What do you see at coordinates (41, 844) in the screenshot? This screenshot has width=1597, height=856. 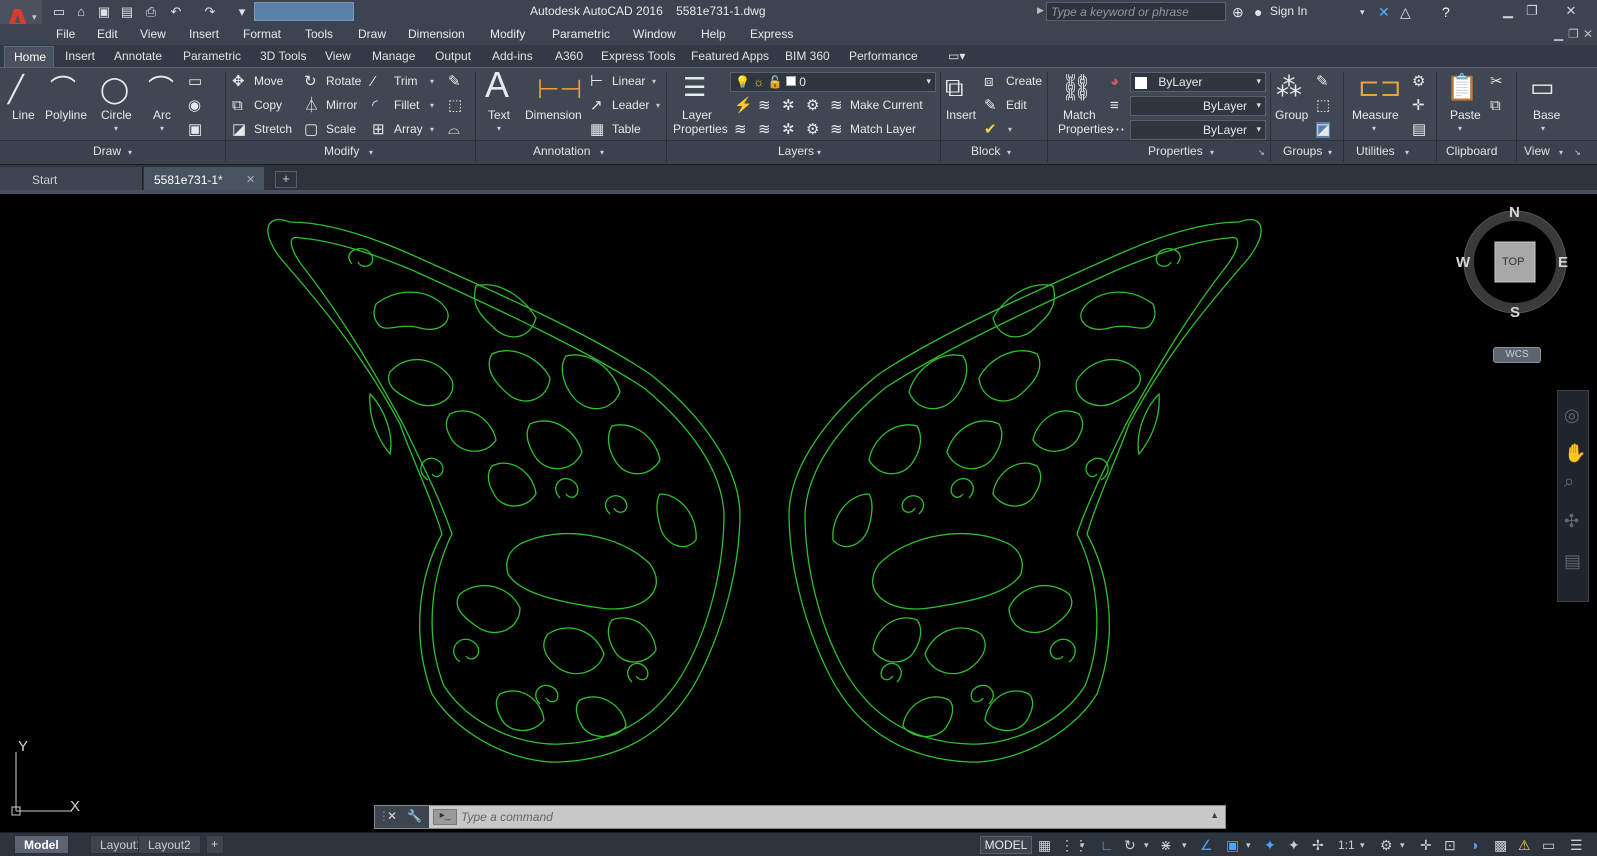 I see `tab-model: Model` at bounding box center [41, 844].